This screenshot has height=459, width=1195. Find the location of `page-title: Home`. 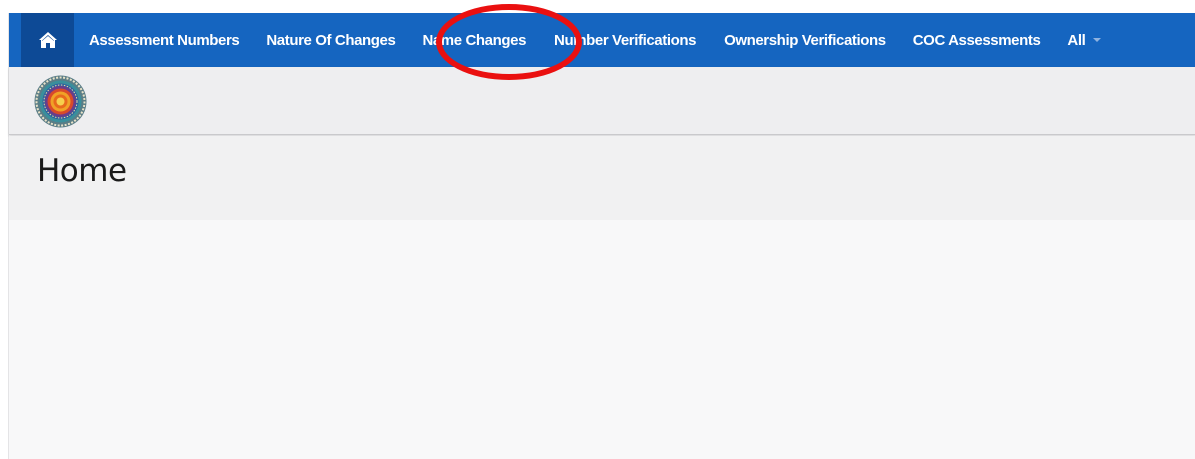

page-title: Home is located at coordinates (82, 171).